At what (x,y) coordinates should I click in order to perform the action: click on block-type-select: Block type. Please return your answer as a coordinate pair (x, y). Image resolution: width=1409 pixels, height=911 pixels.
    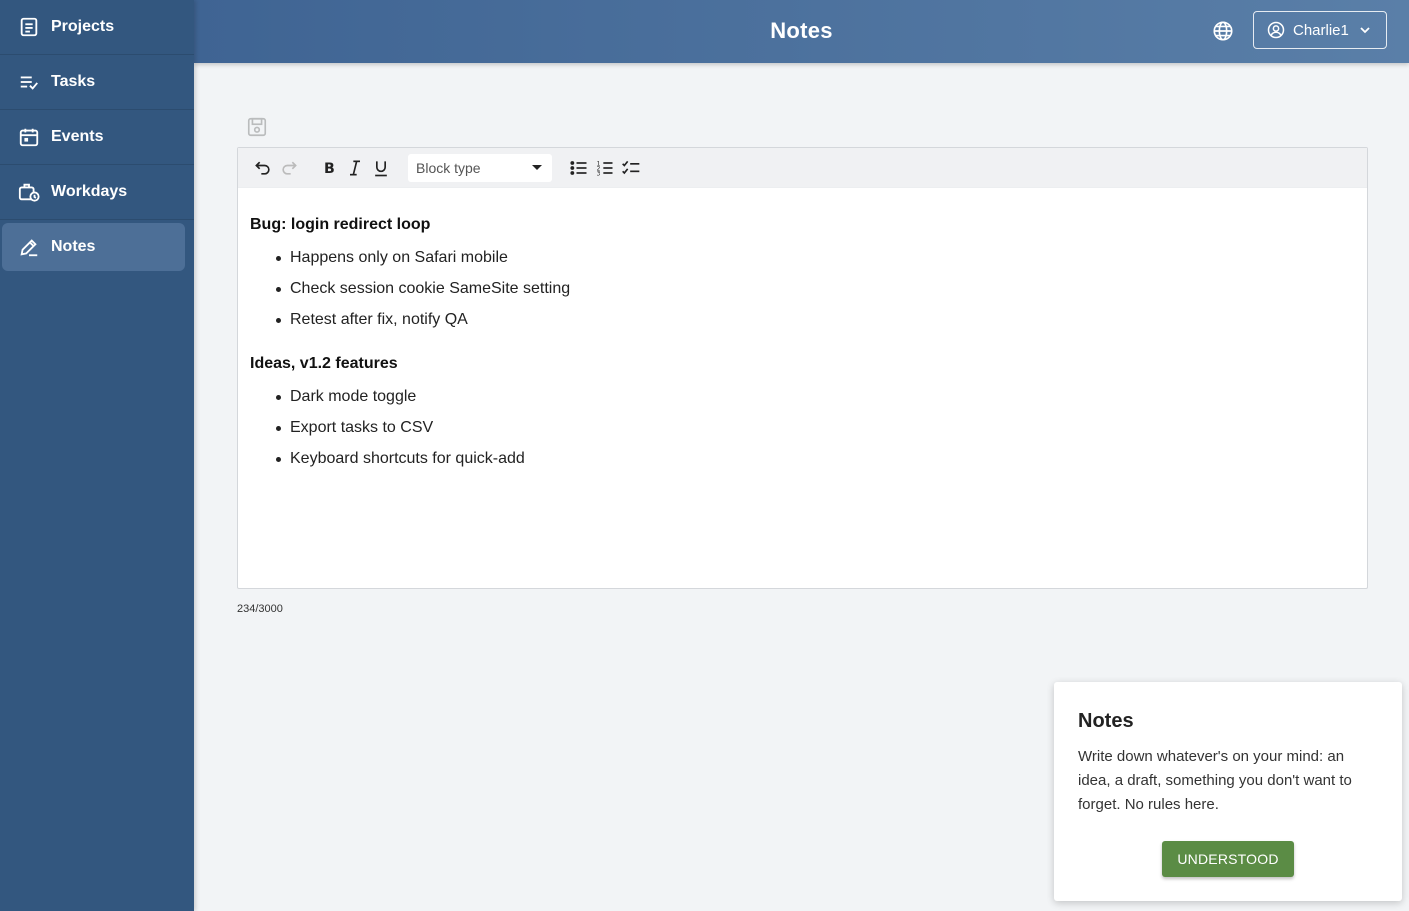
    Looking at the image, I should click on (480, 167).